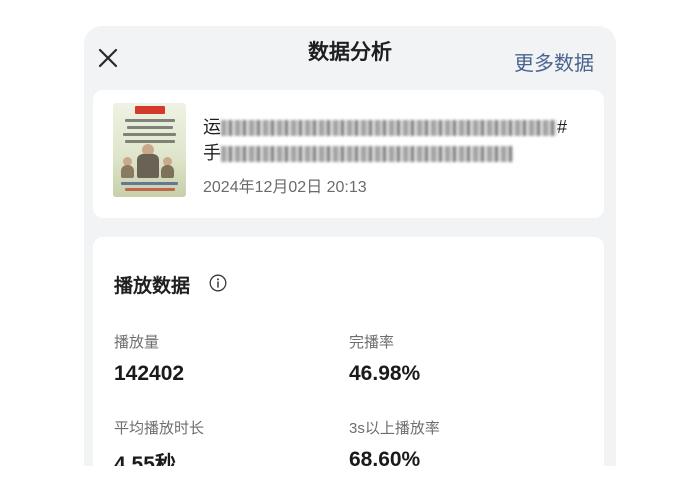 The width and height of the screenshot is (686, 490). Describe the element at coordinates (385, 373) in the screenshot. I see `metric-value-completion-rate: 46.98%` at that location.